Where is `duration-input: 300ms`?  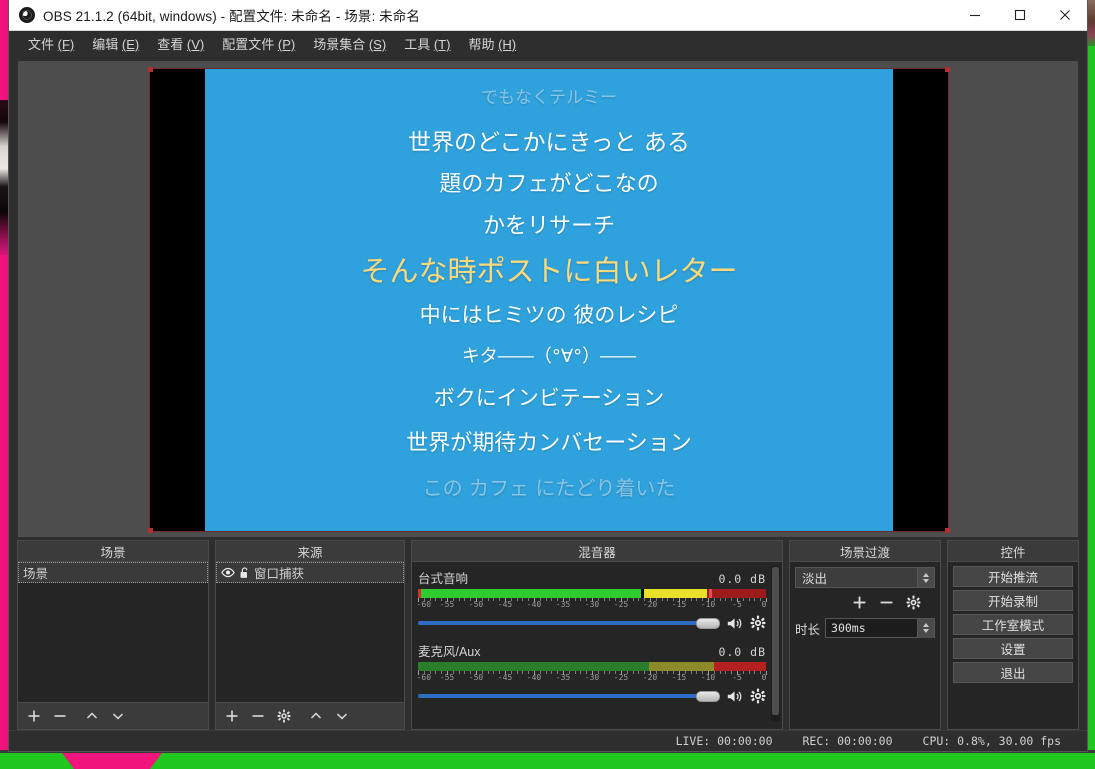
duration-input: 300ms is located at coordinates (880, 628).